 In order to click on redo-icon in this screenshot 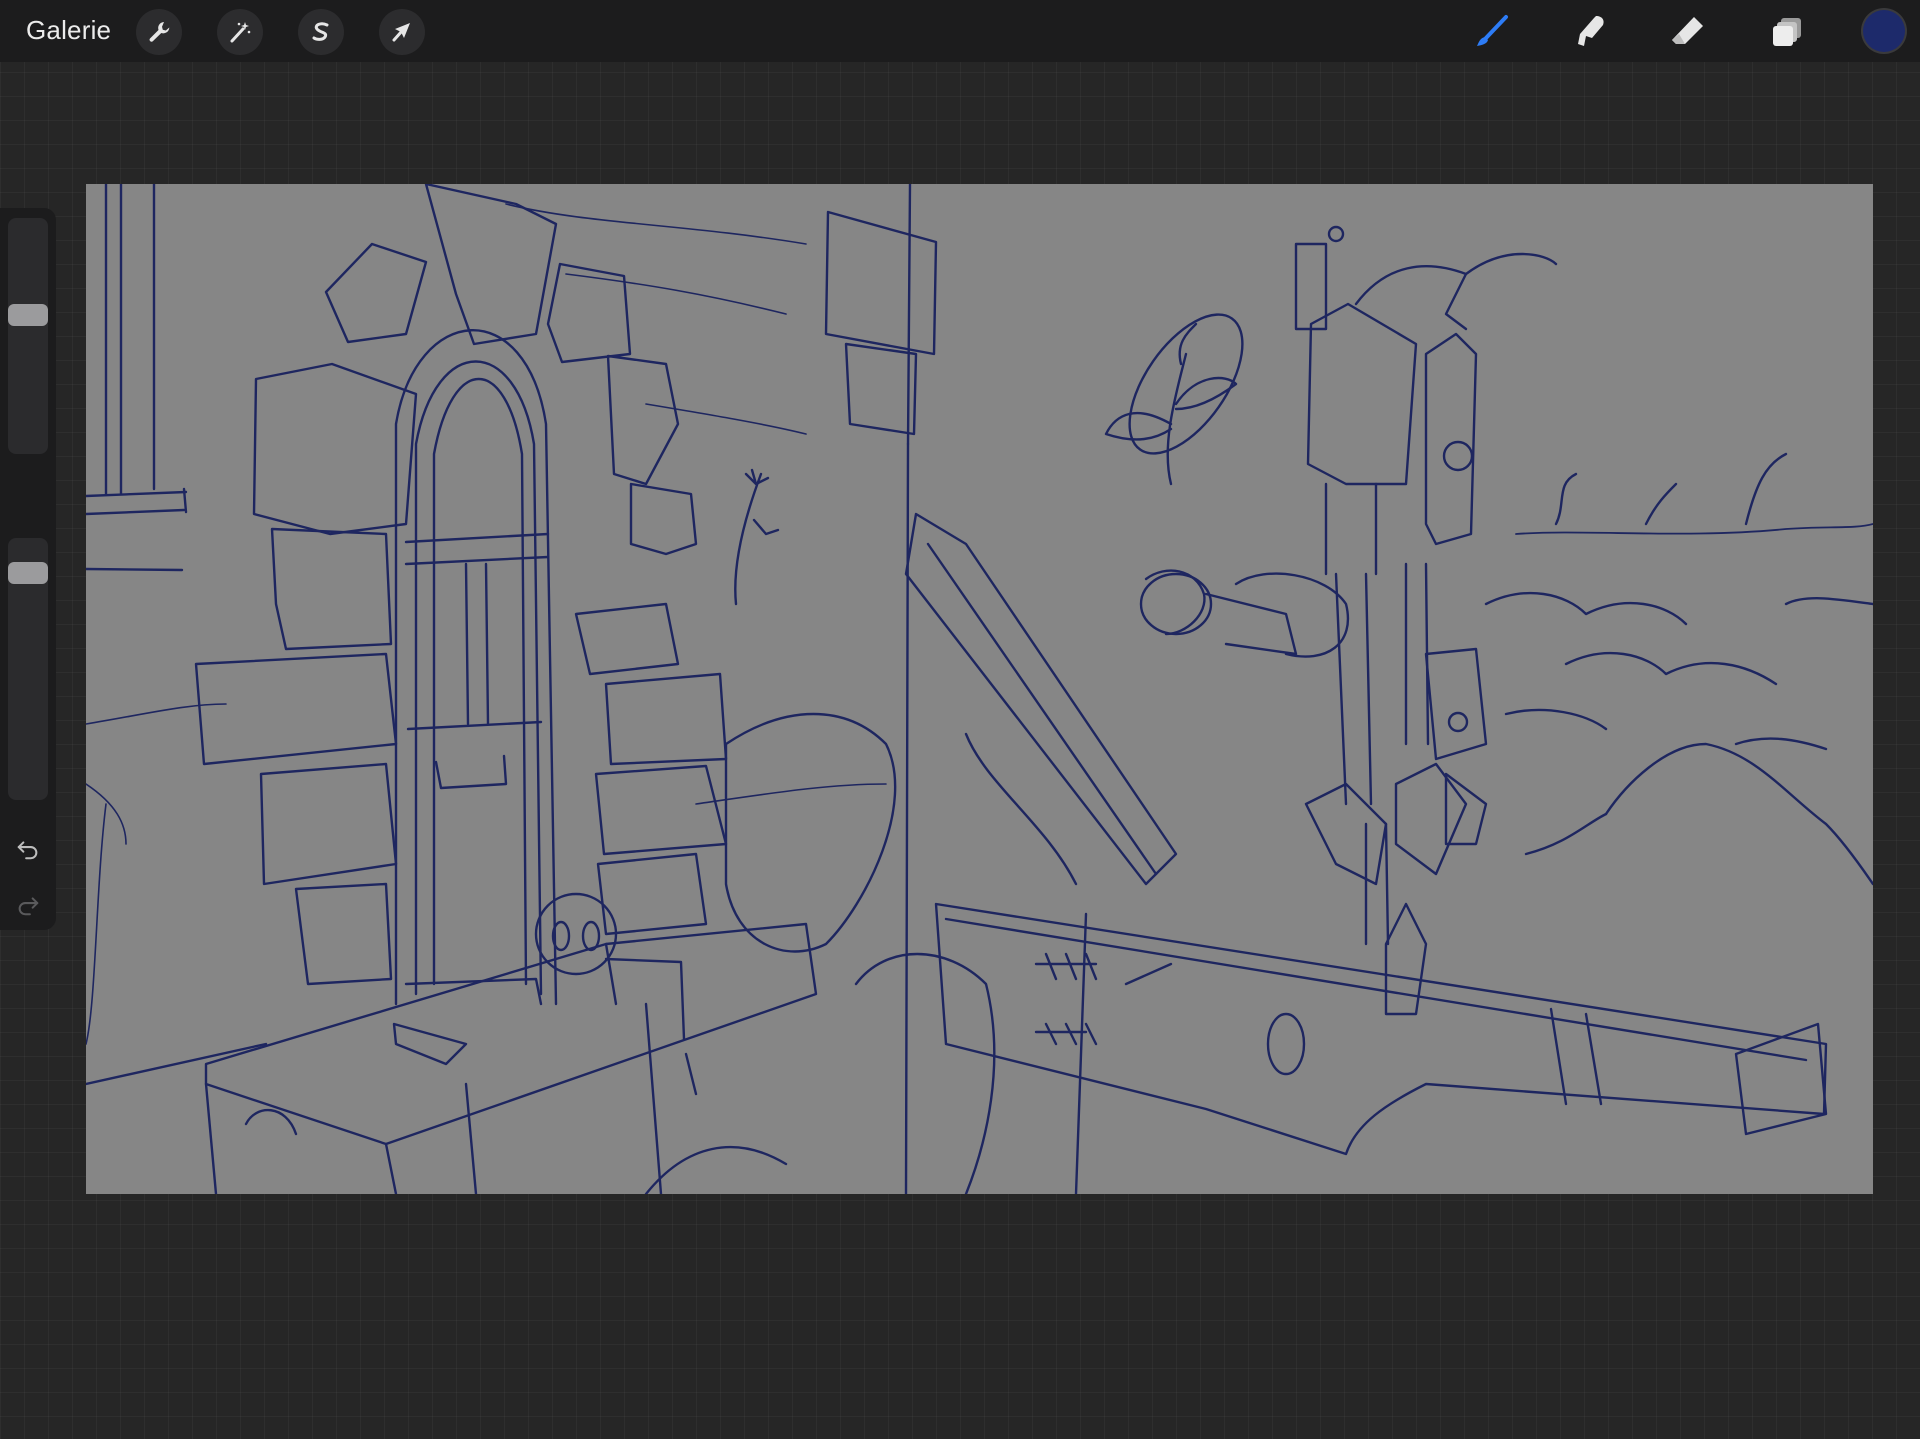, I will do `click(28, 906)`.